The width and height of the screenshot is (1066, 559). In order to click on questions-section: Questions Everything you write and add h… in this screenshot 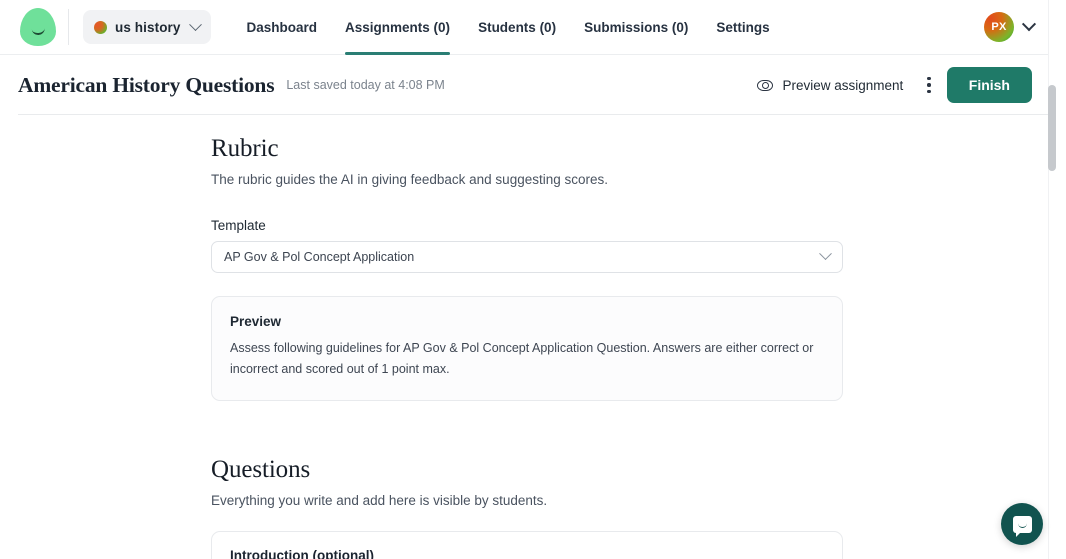, I will do `click(527, 507)`.